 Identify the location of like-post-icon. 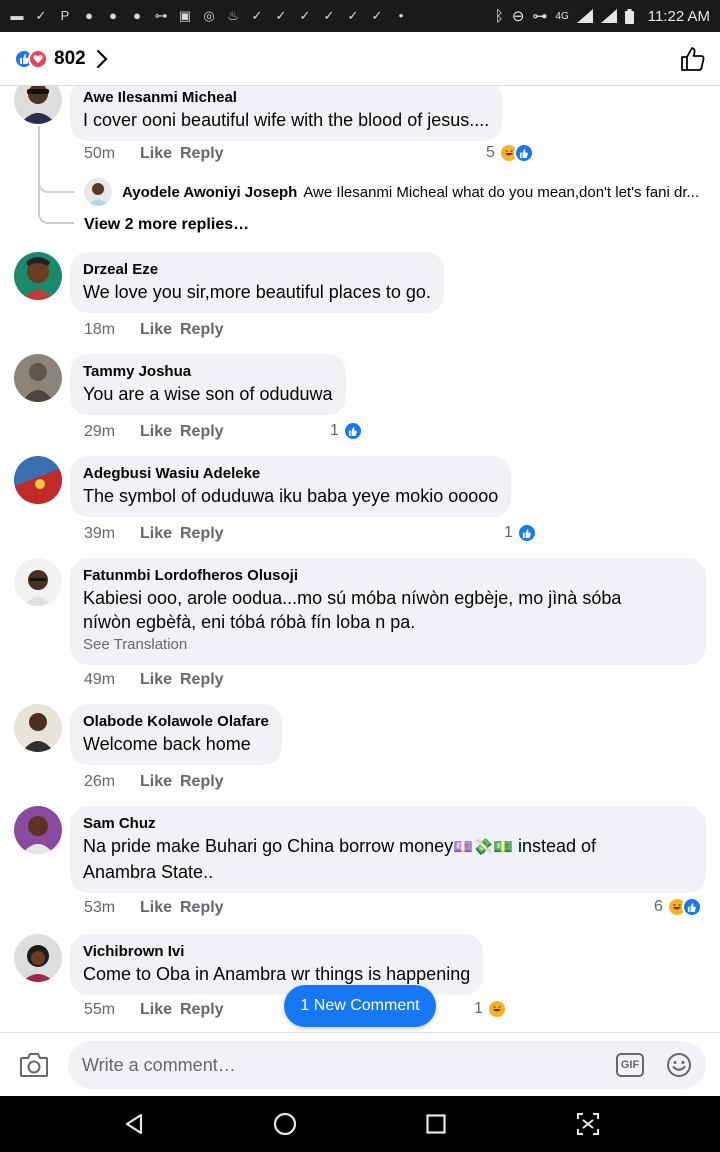
(693, 59).